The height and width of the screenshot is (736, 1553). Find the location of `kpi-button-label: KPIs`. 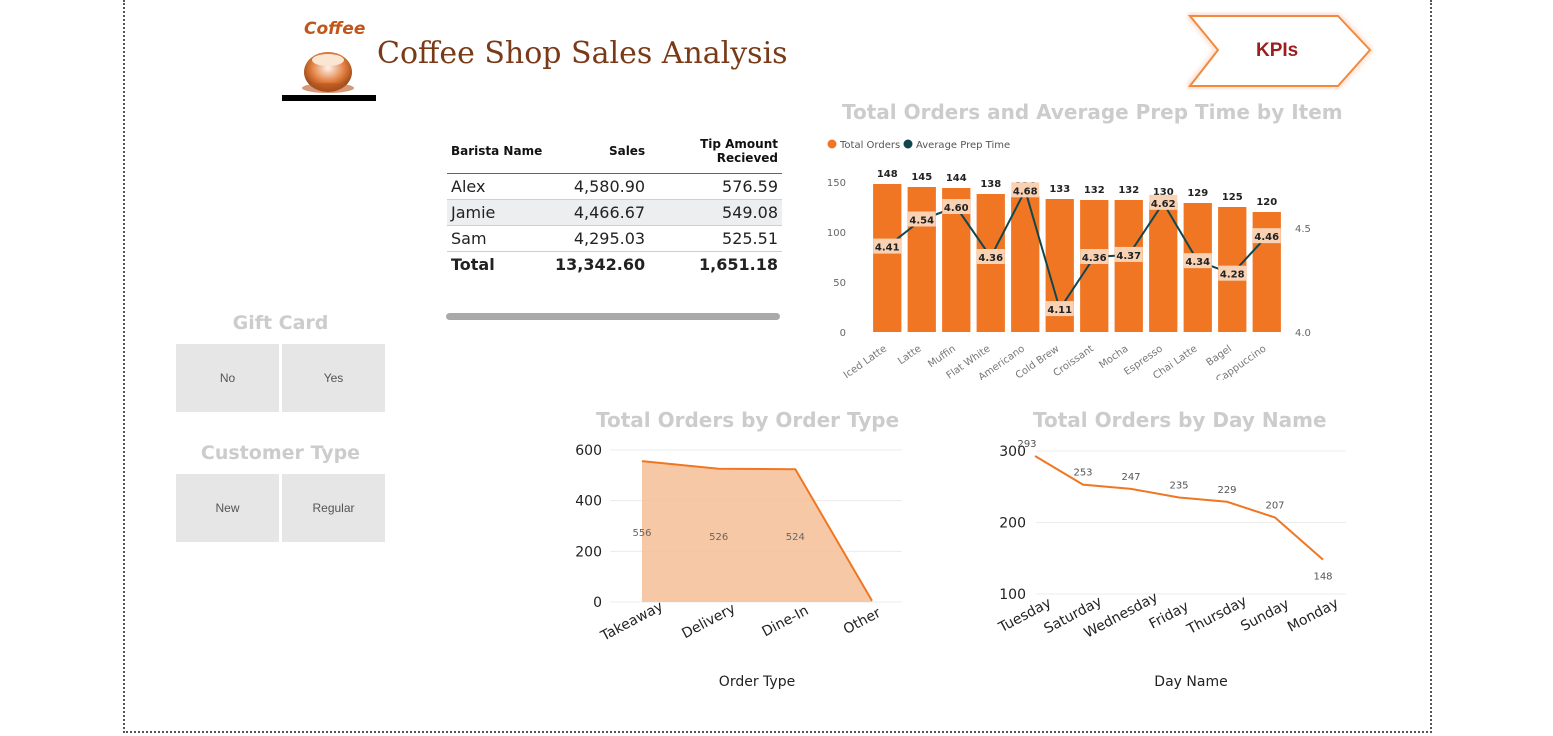

kpi-button-label: KPIs is located at coordinates (1277, 51).